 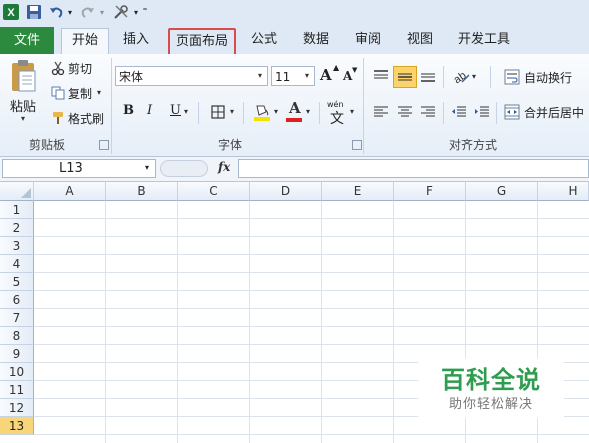 I want to click on column-header-b: B, so click(x=142, y=191).